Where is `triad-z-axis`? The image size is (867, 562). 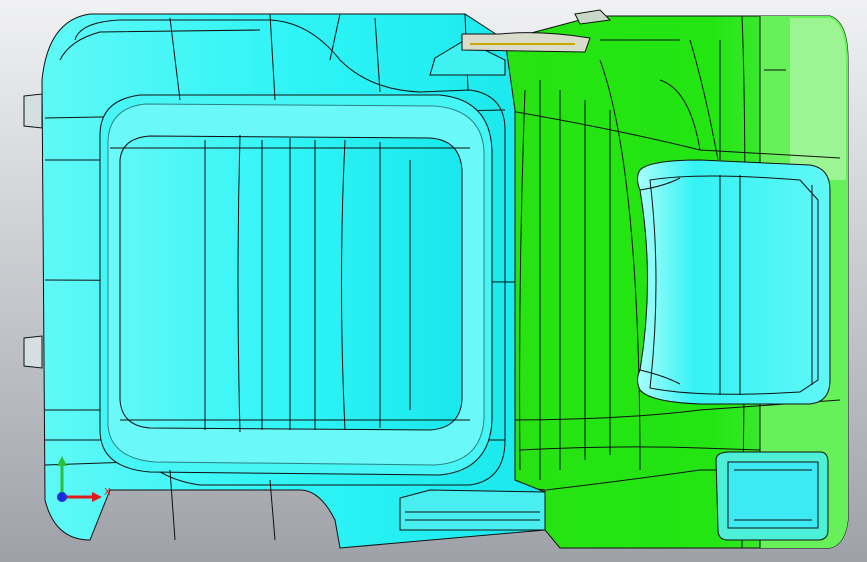 triad-z-axis is located at coordinates (62, 497).